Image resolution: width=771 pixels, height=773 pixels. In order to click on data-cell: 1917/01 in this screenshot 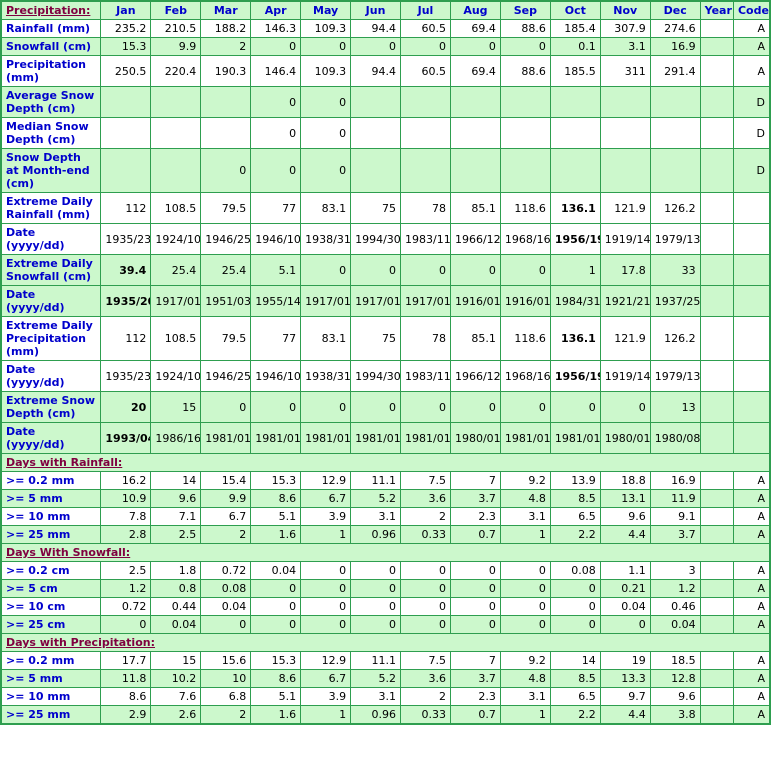, I will do `click(176, 301)`.